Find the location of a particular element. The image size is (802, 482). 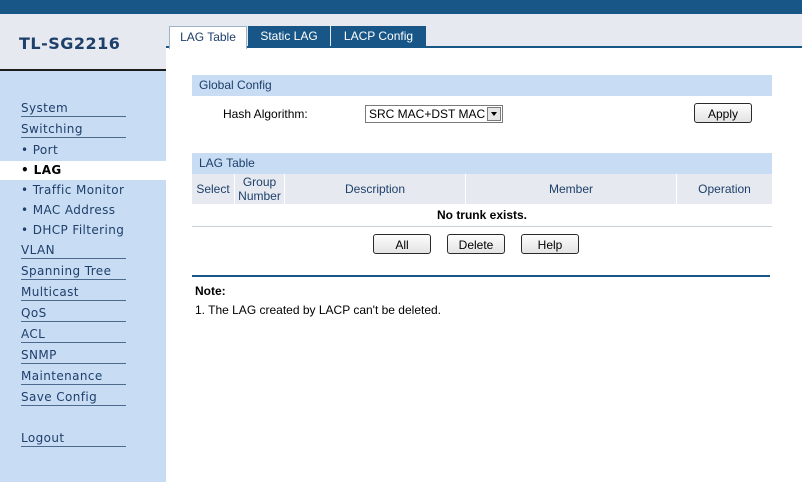

column-group-number: Group Number is located at coordinates (259, 189).